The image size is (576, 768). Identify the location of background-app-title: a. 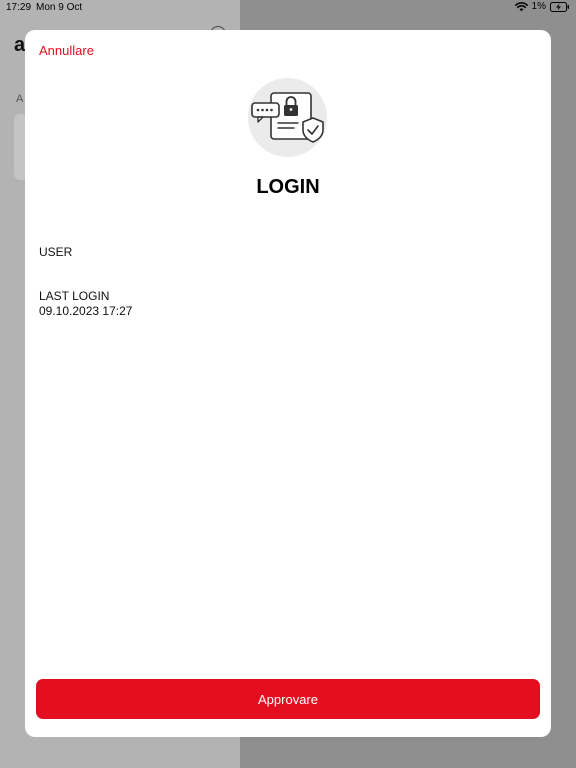
(20, 45).